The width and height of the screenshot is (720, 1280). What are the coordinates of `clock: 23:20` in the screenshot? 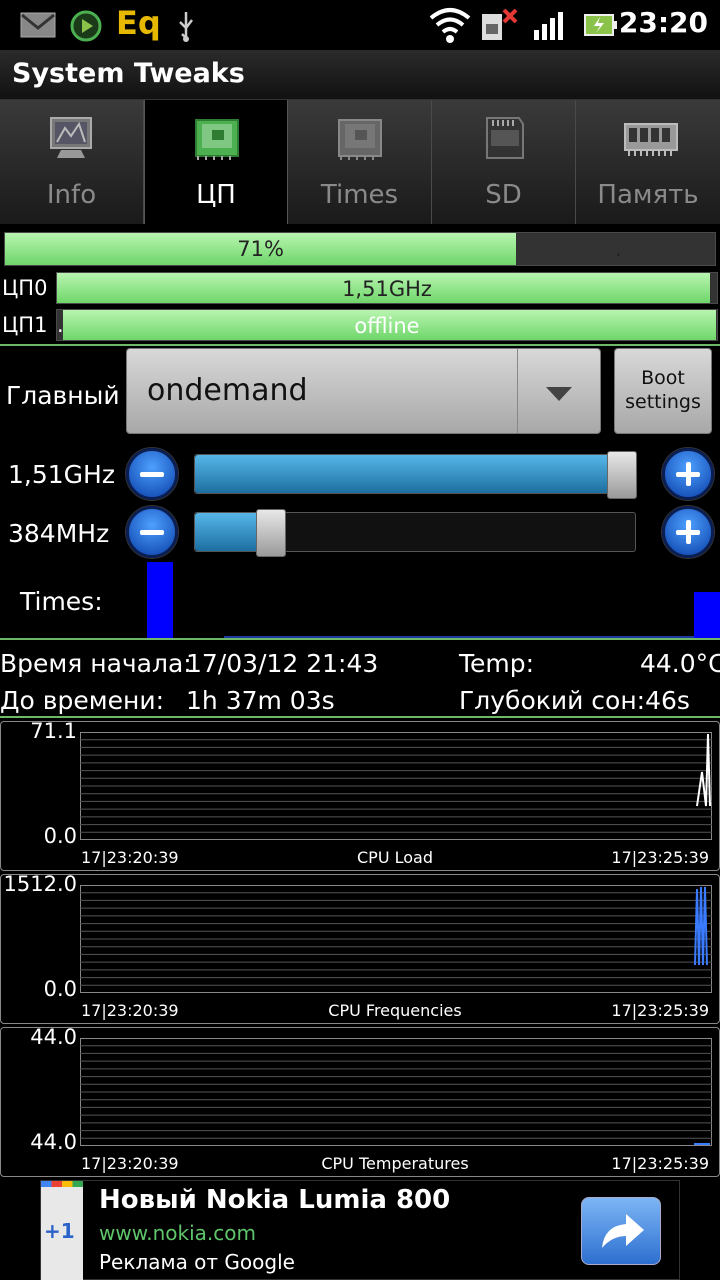 It's located at (663, 22).